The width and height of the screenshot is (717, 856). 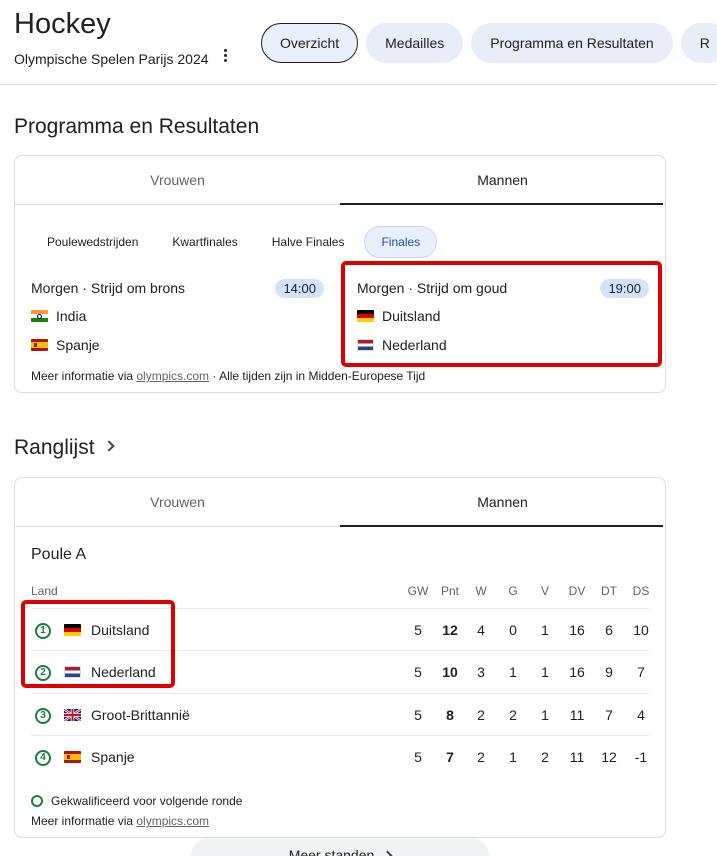 What do you see at coordinates (43, 758) in the screenshot?
I see `rank-badge: 4` at bounding box center [43, 758].